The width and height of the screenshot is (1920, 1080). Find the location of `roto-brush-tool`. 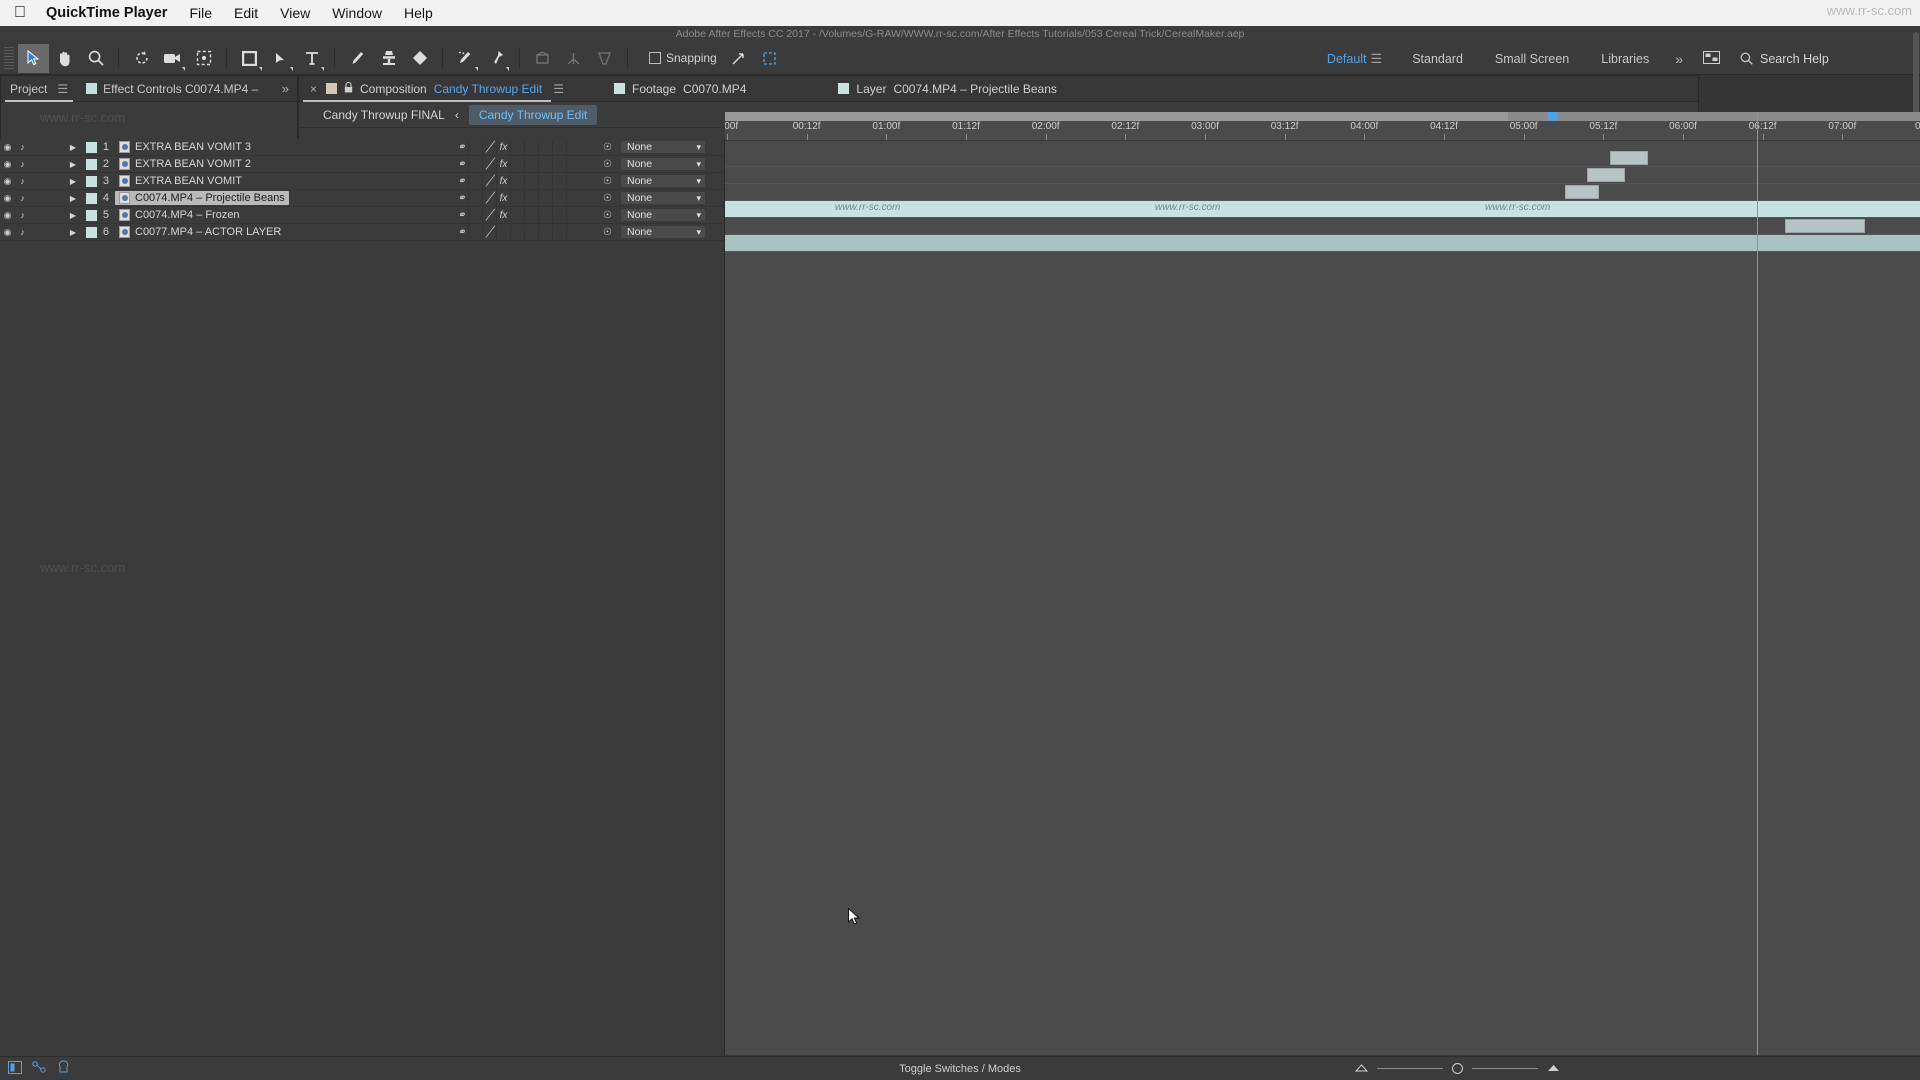

roto-brush-tool is located at coordinates (465, 58).